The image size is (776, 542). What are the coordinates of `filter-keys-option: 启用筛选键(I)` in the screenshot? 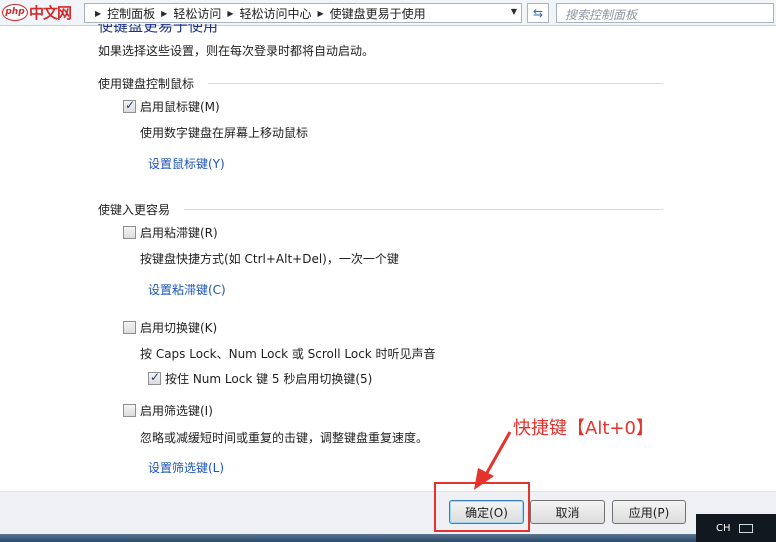 It's located at (168, 410).